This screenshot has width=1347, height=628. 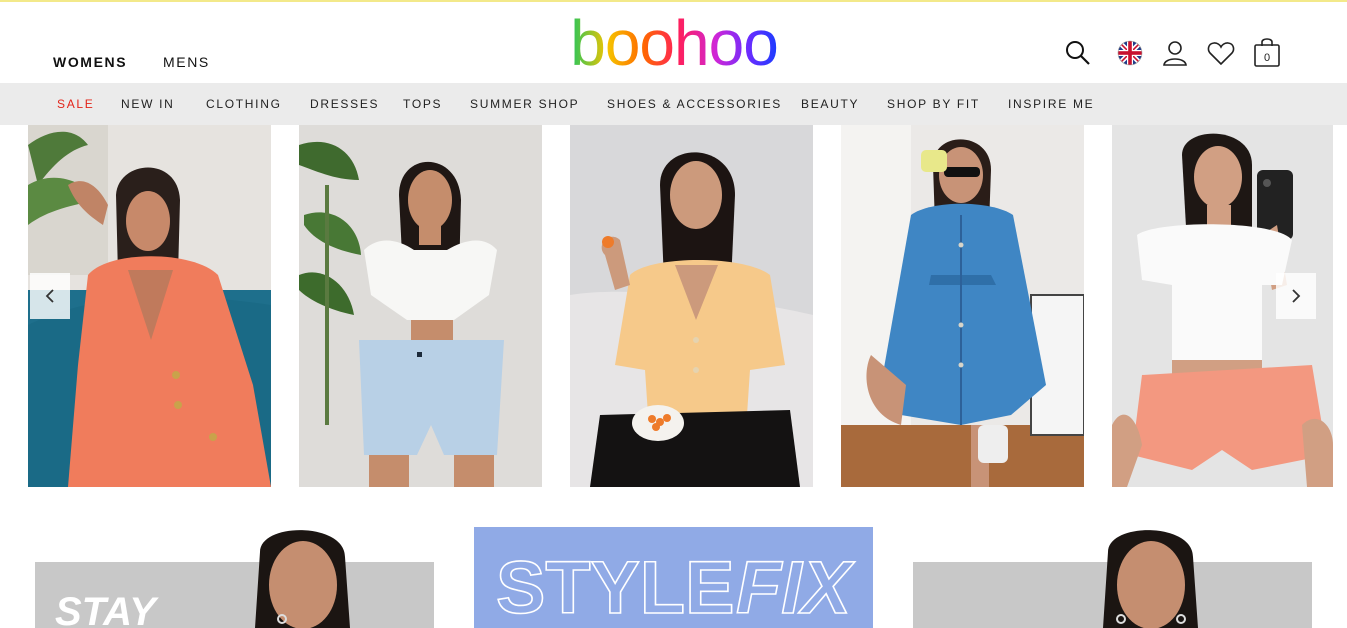 What do you see at coordinates (1221, 53) in the screenshot?
I see `wishlist-heart-icon` at bounding box center [1221, 53].